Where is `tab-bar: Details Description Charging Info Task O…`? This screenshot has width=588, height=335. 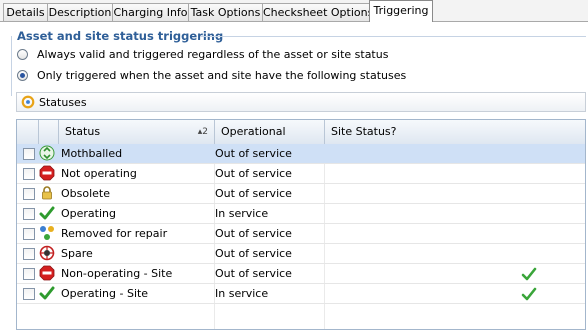 tab-bar: Details Description Charging Info Task O… is located at coordinates (294, 11).